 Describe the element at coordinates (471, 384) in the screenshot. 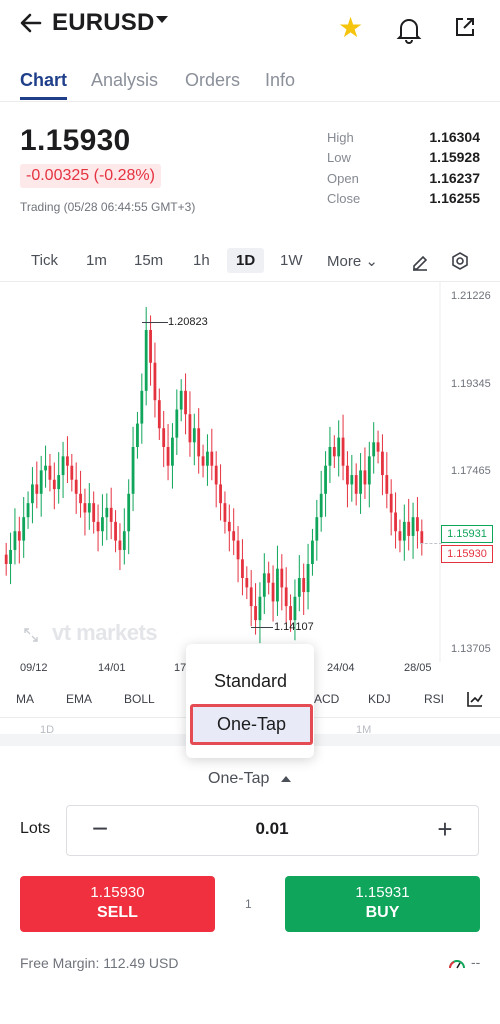

I see `y-tick-label: 1.19345` at that location.